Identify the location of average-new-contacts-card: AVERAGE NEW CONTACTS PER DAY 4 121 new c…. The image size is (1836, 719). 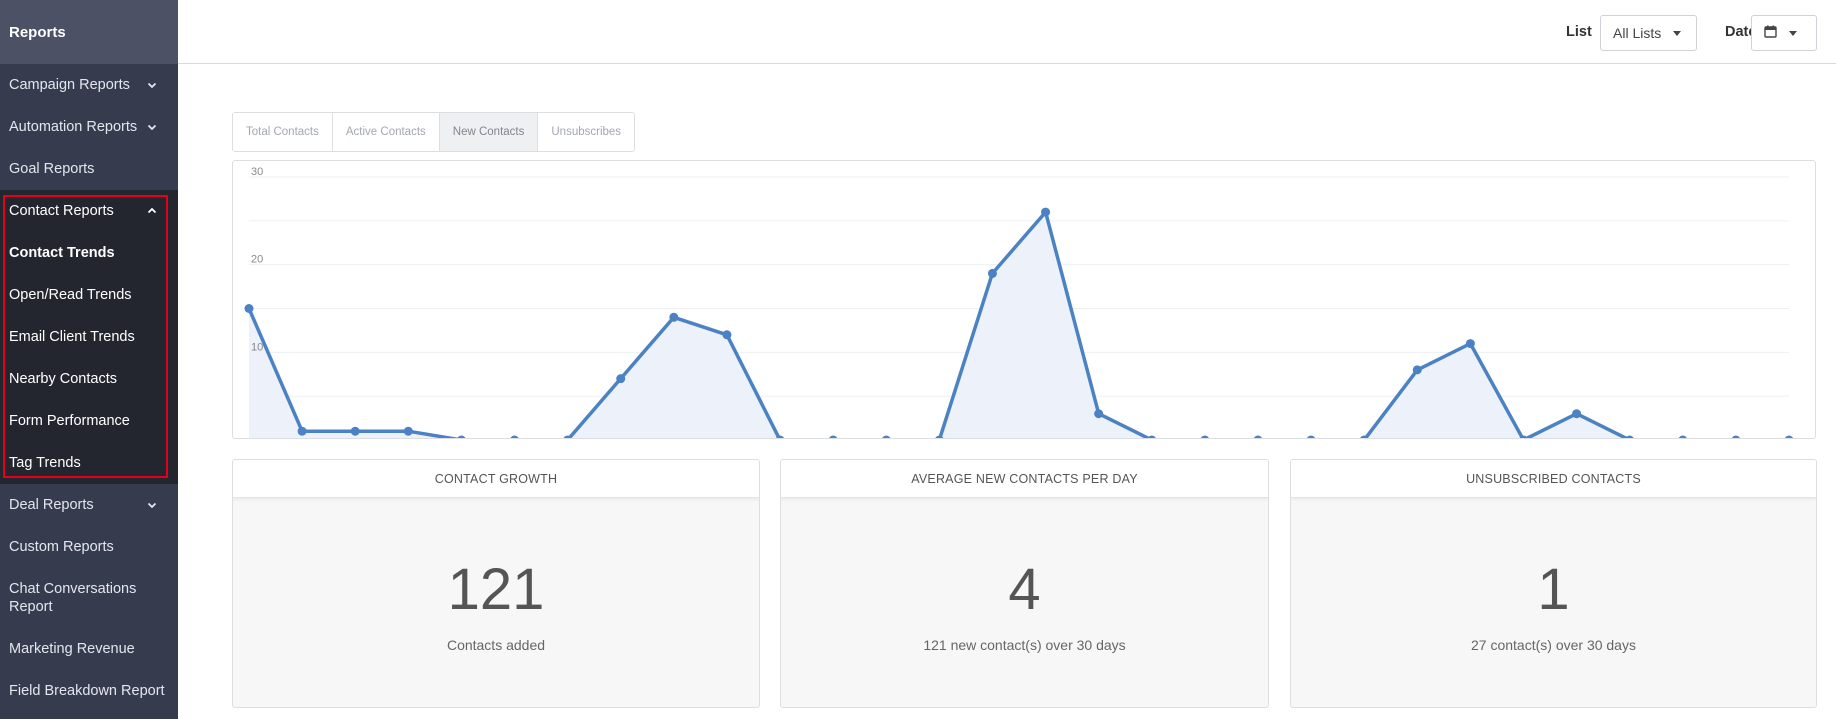
(1024, 583).